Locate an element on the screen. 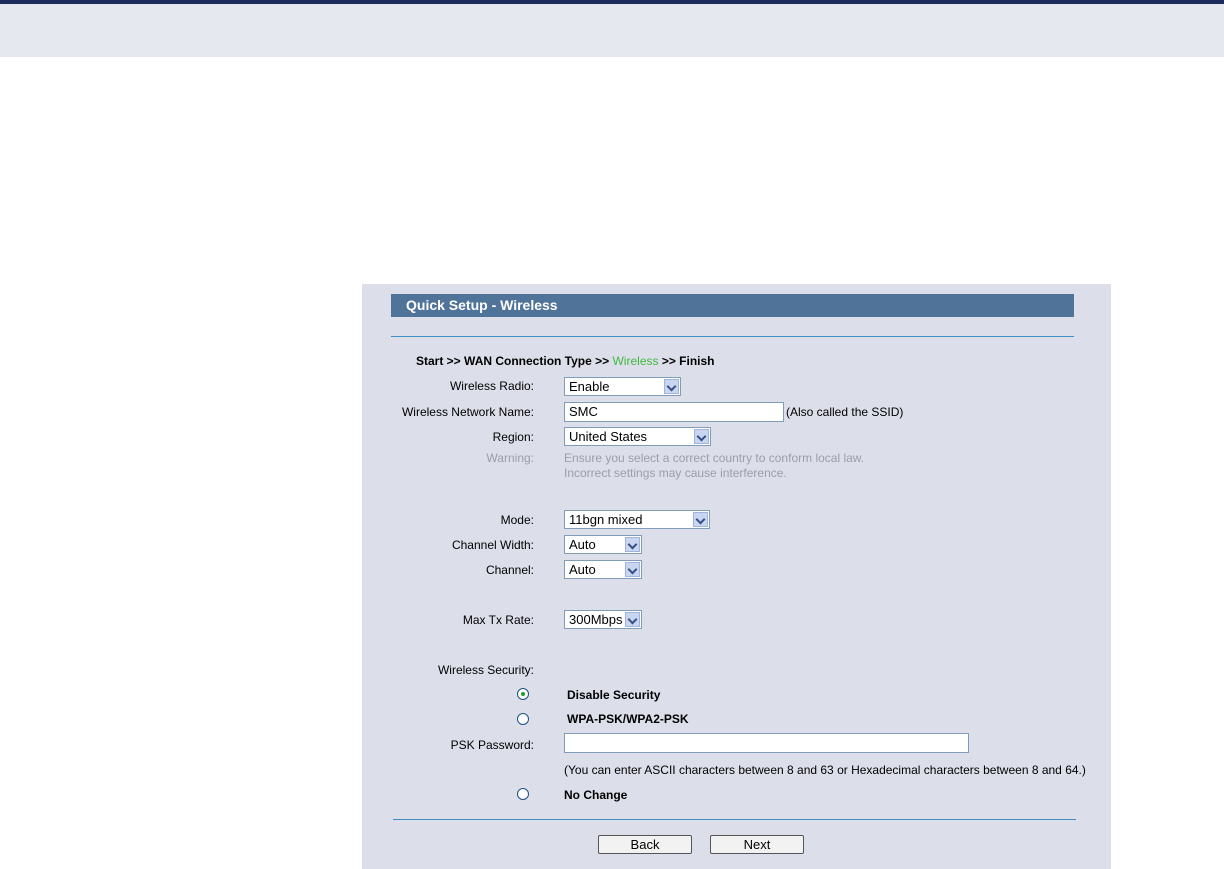 This screenshot has width=1224, height=869. channel-label: Channel: is located at coordinates (509, 570).